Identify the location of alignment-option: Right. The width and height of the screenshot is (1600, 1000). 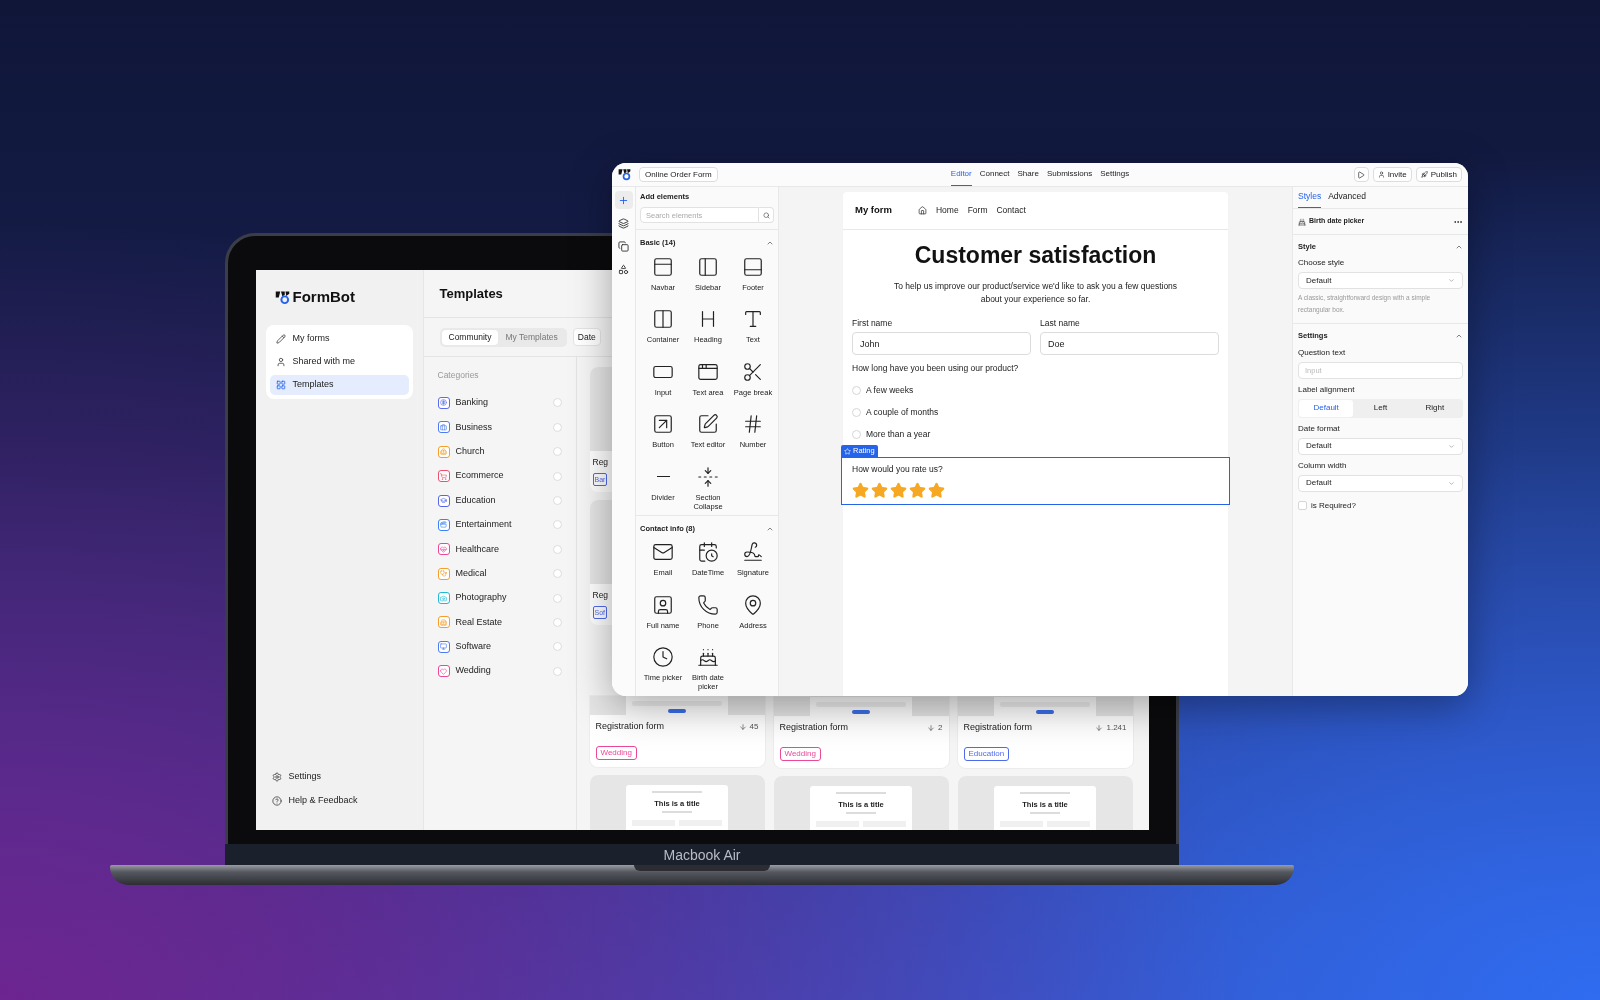
(1434, 408).